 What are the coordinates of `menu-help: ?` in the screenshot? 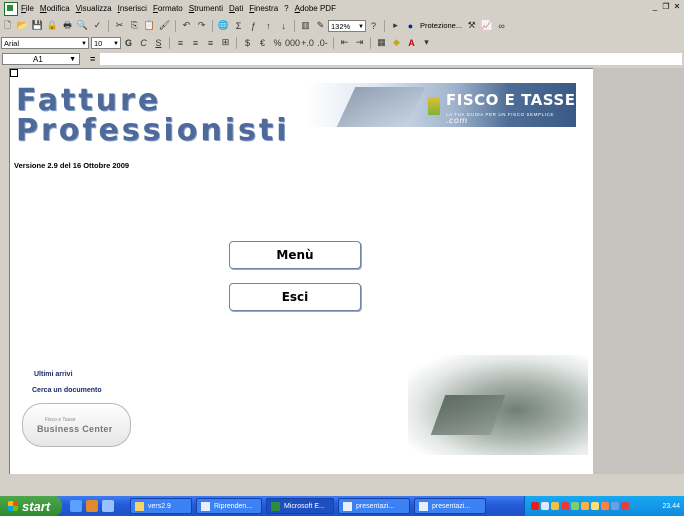 It's located at (286, 8).